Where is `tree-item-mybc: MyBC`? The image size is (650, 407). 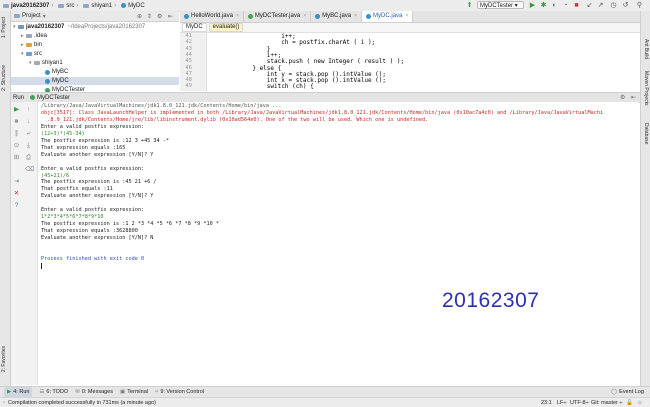 tree-item-mybc: MyBC is located at coordinates (56, 72).